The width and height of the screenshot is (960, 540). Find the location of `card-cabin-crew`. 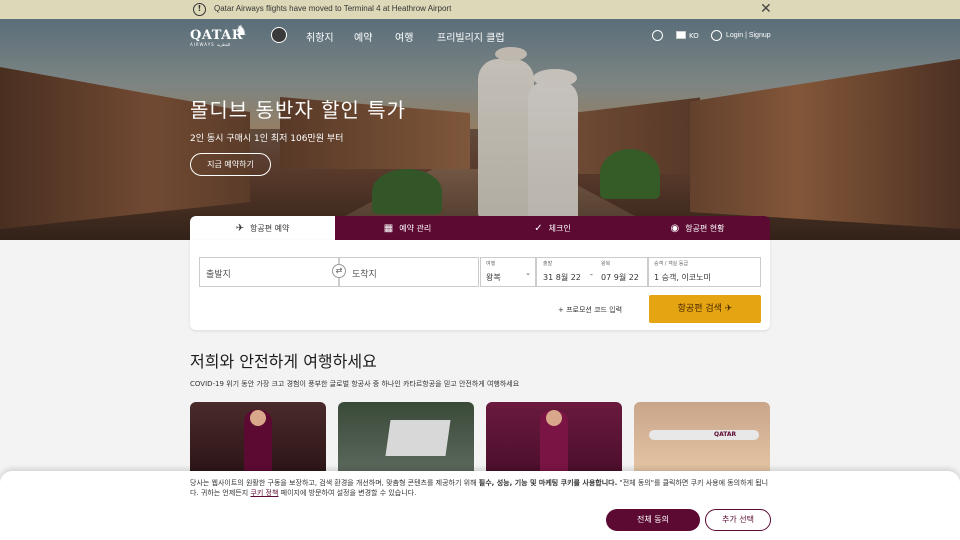

card-cabin-crew is located at coordinates (258, 439).